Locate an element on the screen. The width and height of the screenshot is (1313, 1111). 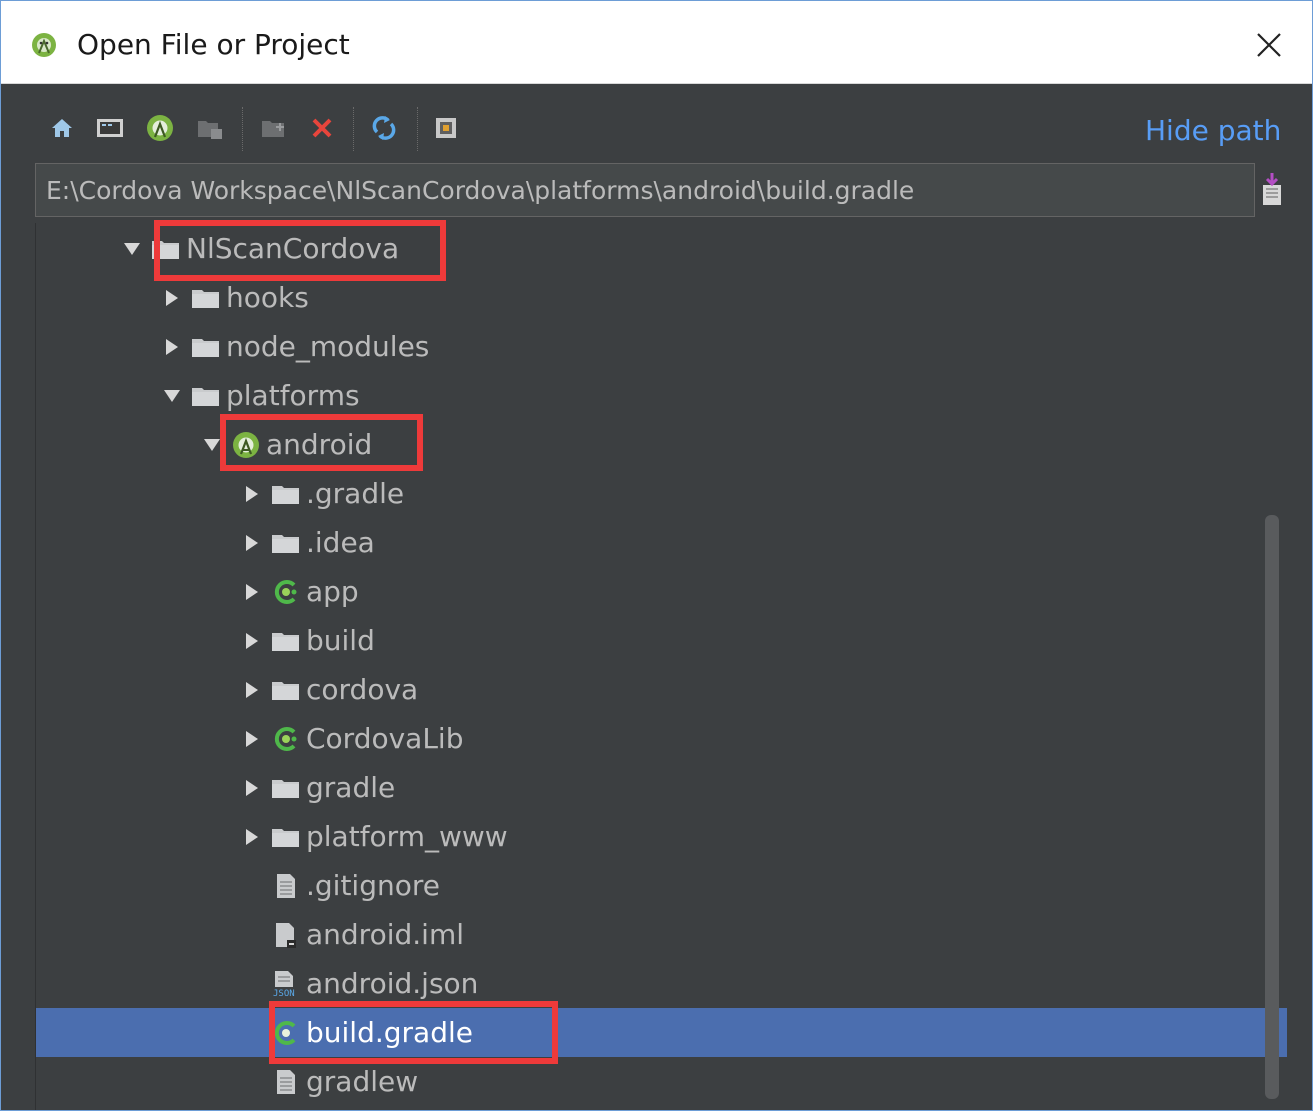
tree-item-label: android.iml is located at coordinates (385, 934).